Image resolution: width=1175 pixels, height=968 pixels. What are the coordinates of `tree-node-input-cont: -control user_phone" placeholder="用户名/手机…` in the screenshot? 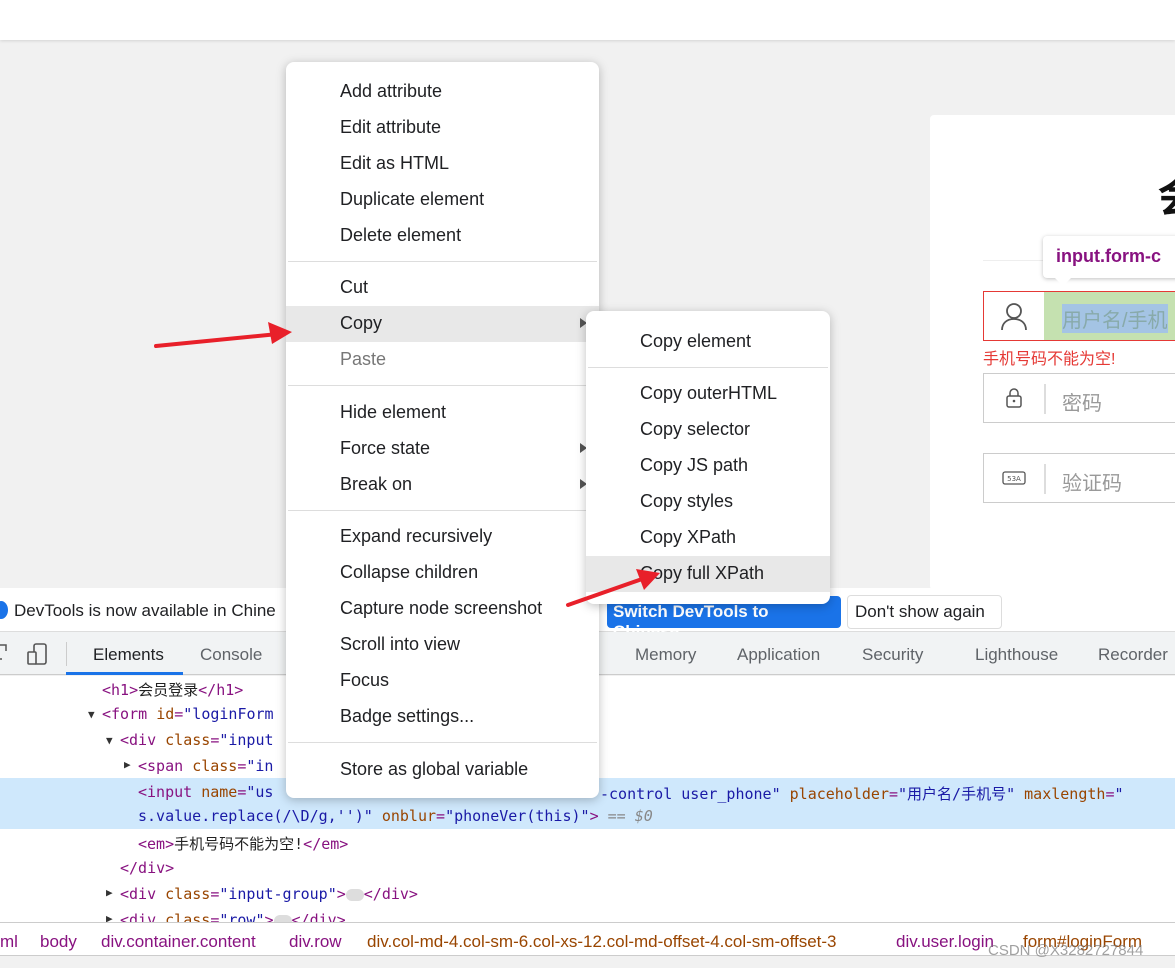 It's located at (862, 793).